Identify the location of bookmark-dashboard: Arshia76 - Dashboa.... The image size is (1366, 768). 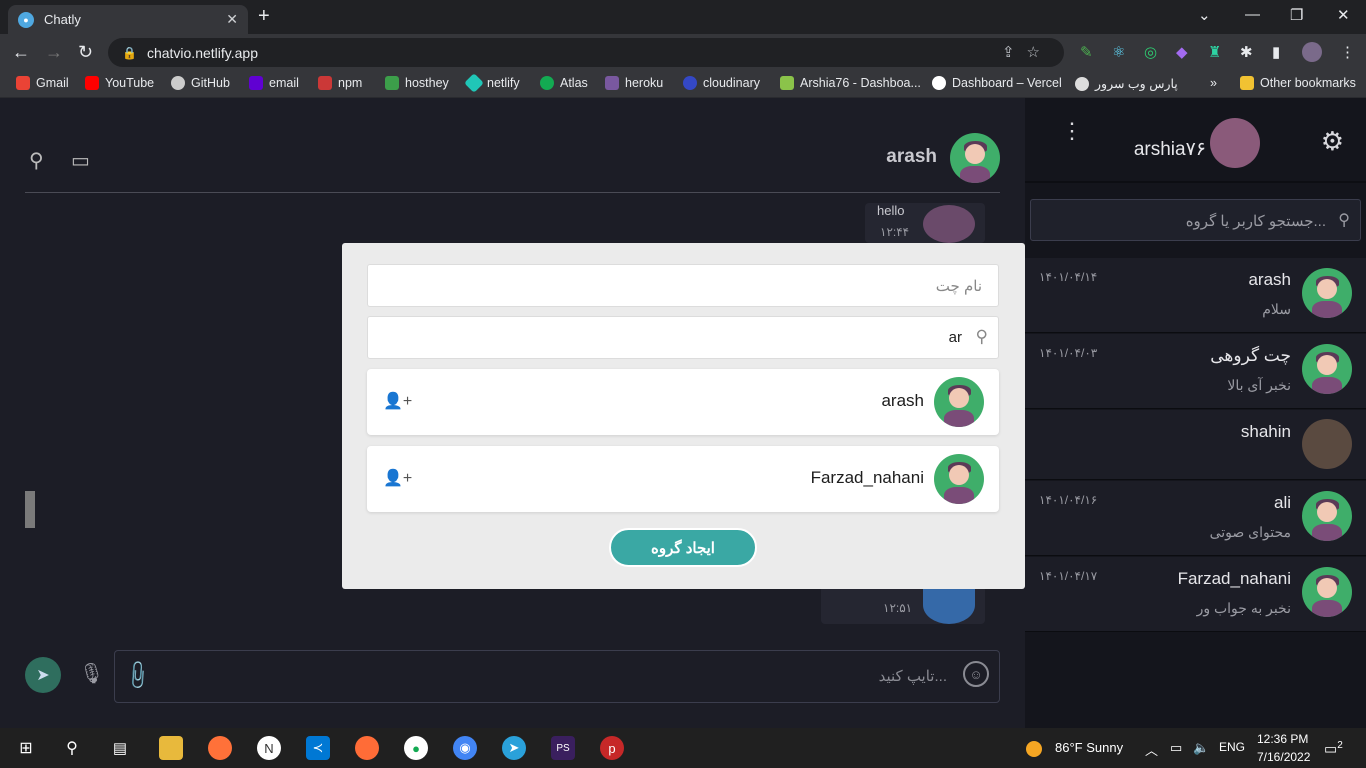
(850, 83).